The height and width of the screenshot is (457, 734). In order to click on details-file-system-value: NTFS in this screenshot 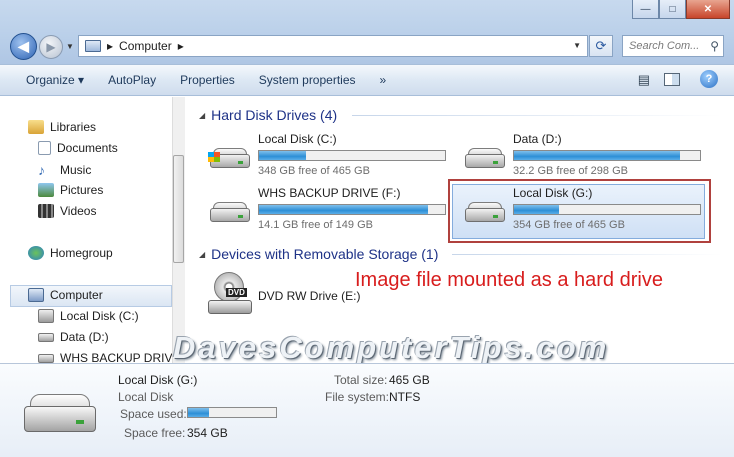, I will do `click(405, 397)`.